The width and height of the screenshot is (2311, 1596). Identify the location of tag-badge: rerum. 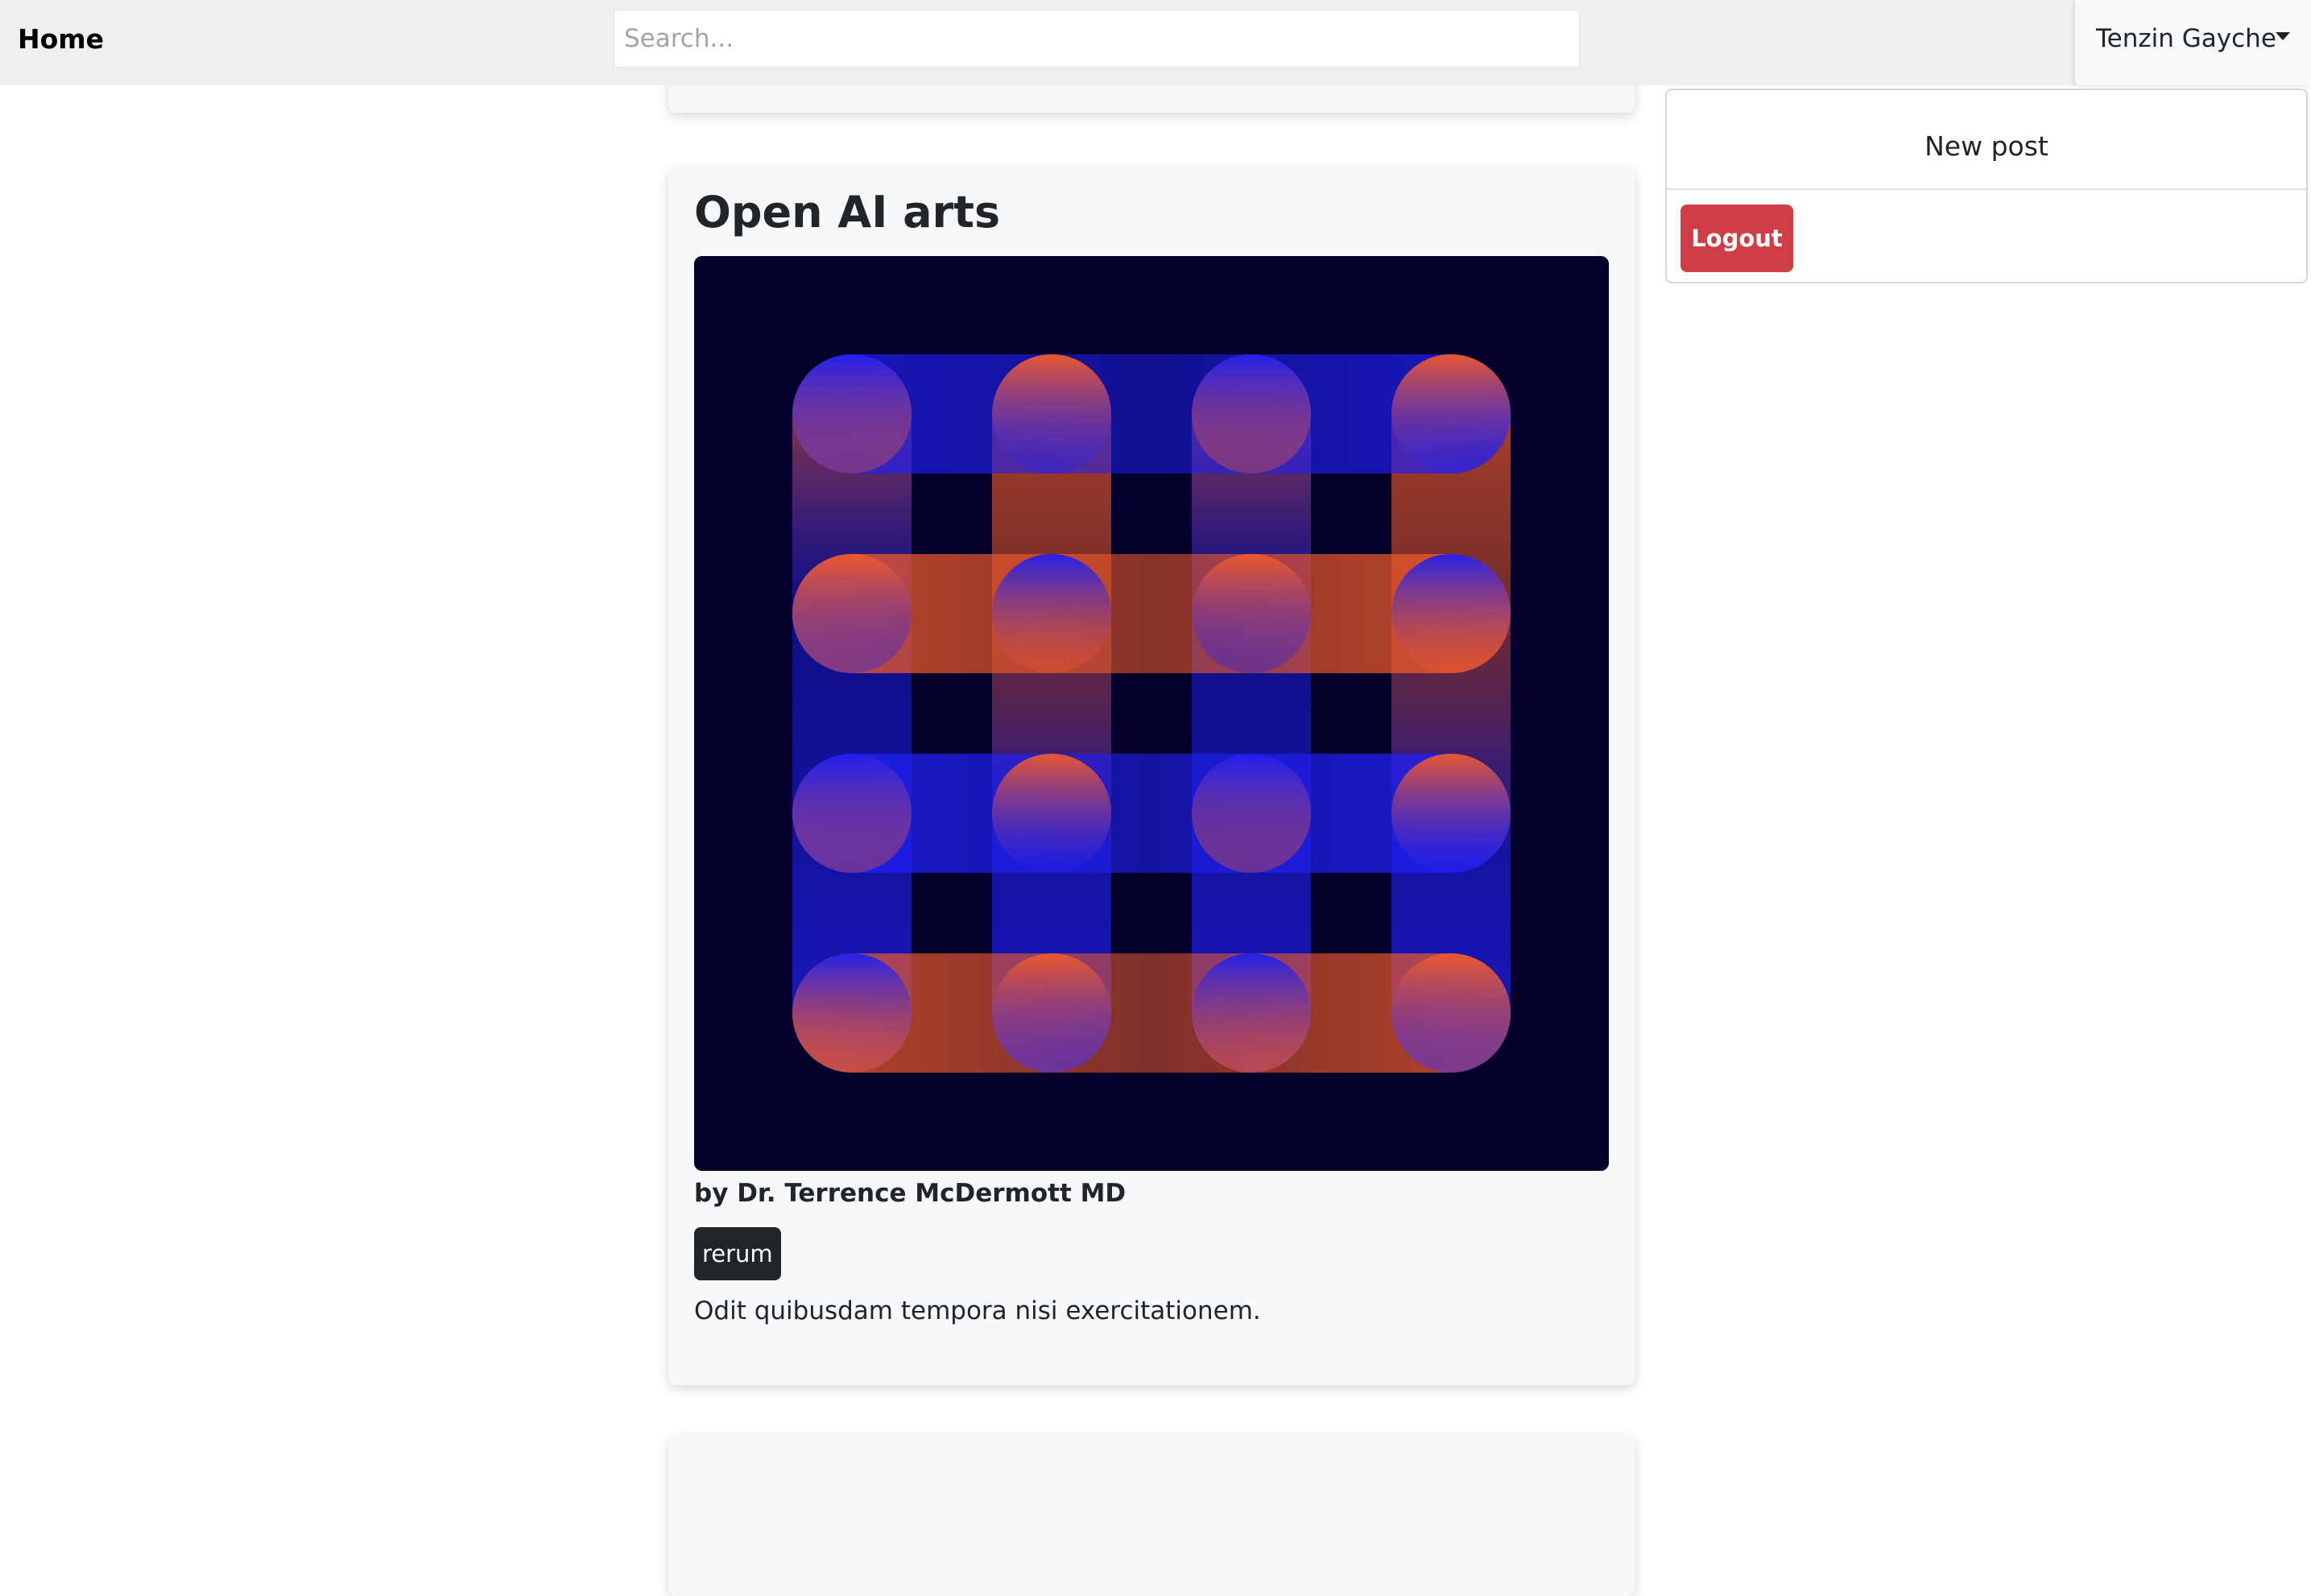
(737, 1253).